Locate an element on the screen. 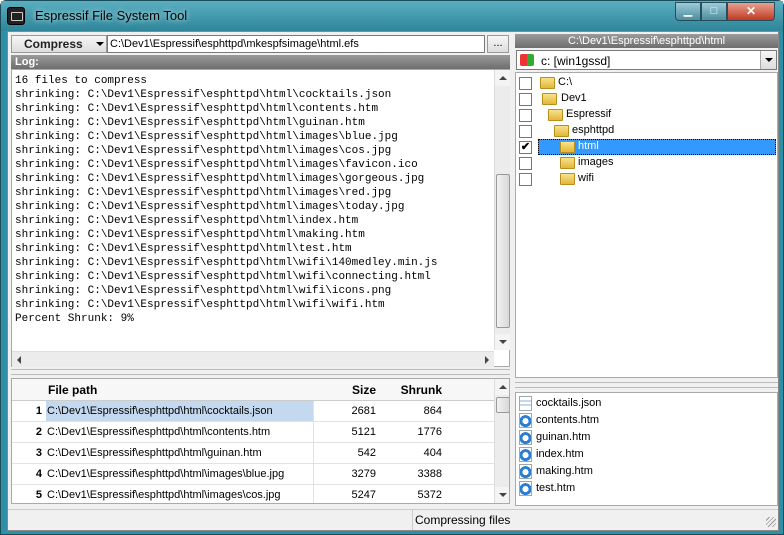 Image resolution: width=784 pixels, height=535 pixels. tree-node: C:\ is located at coordinates (646, 83).